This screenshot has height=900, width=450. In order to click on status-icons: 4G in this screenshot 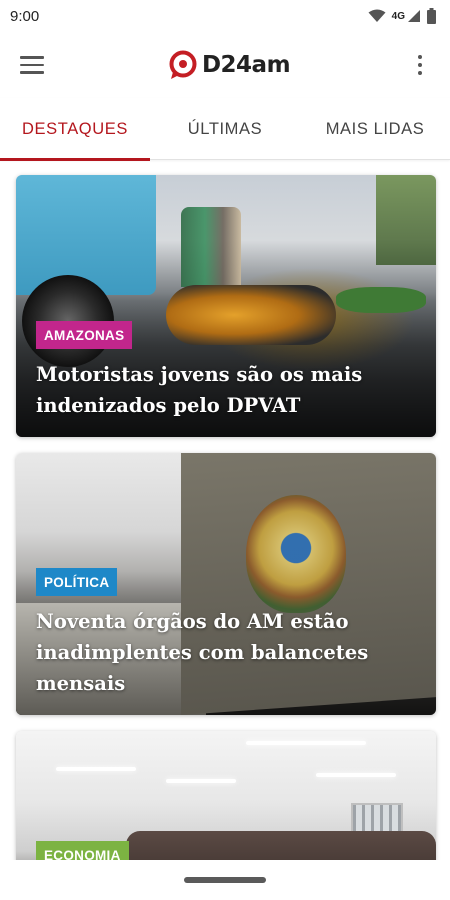, I will do `click(402, 16)`.